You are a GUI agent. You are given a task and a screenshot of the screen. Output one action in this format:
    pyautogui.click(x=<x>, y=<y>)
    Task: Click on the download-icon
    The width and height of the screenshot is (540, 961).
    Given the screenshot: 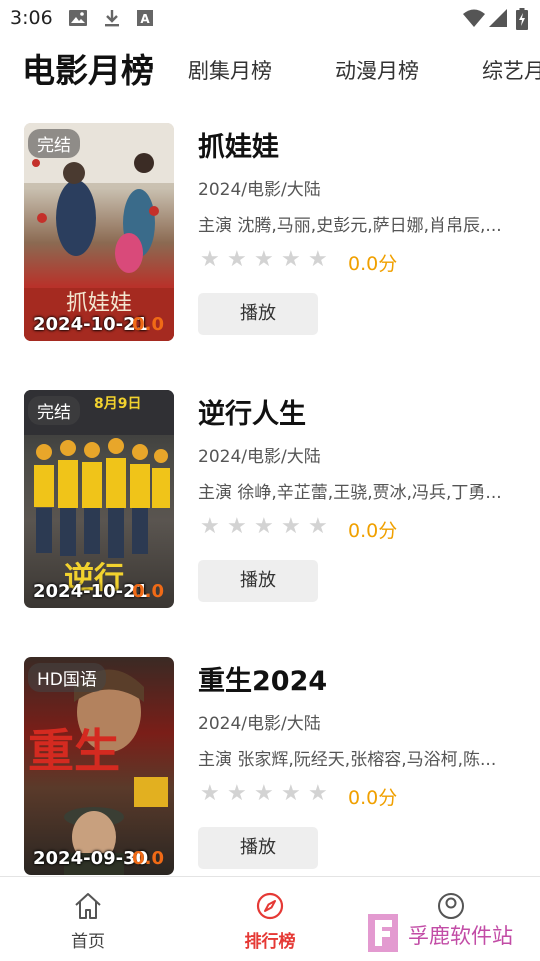 What is the action you would take?
    pyautogui.click(x=112, y=18)
    